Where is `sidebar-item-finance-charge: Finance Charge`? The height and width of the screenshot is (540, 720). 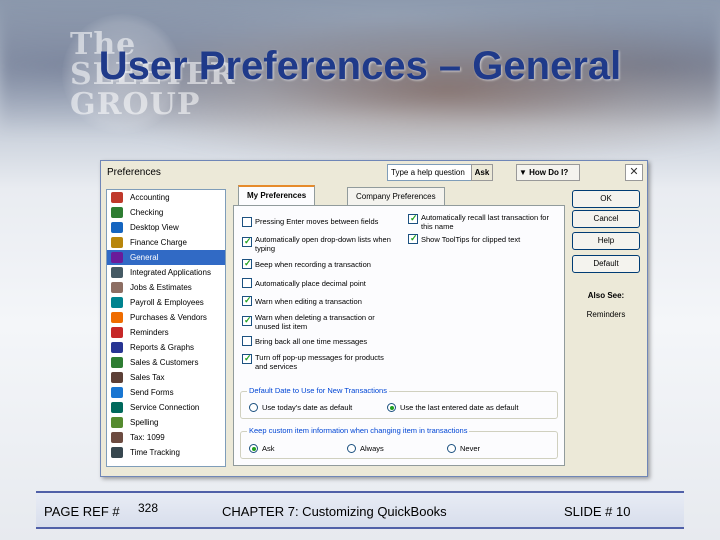
sidebar-item-finance-charge: Finance Charge is located at coordinates (166, 242).